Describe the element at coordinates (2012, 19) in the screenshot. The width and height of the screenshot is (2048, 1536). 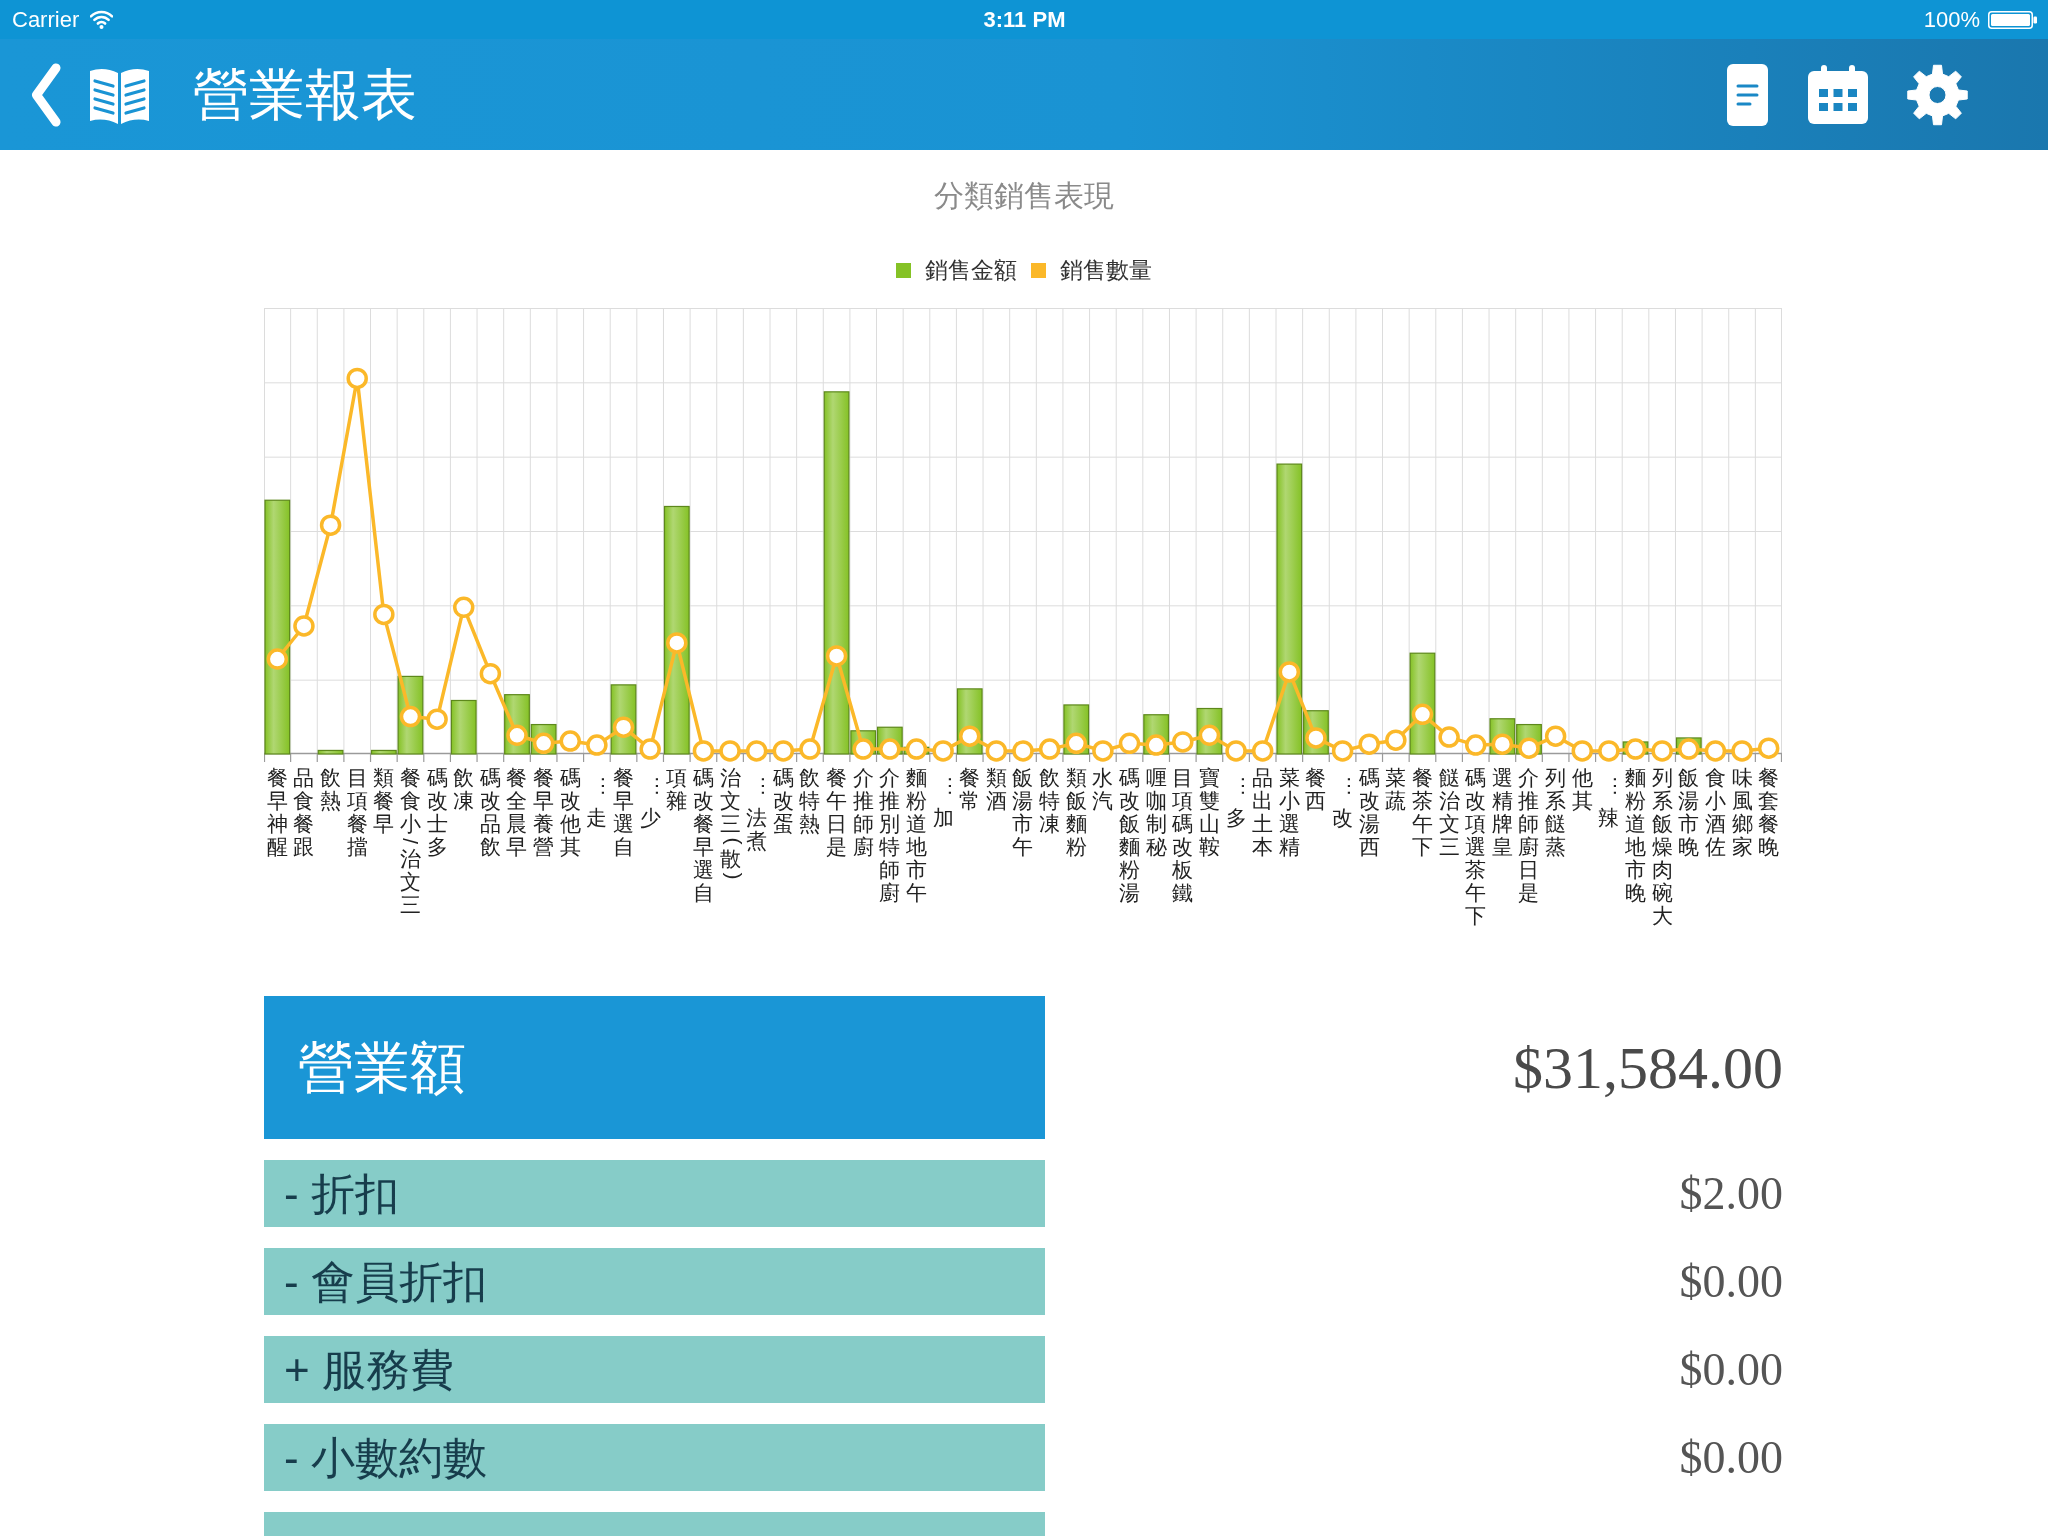
I see `battery-icon` at that location.